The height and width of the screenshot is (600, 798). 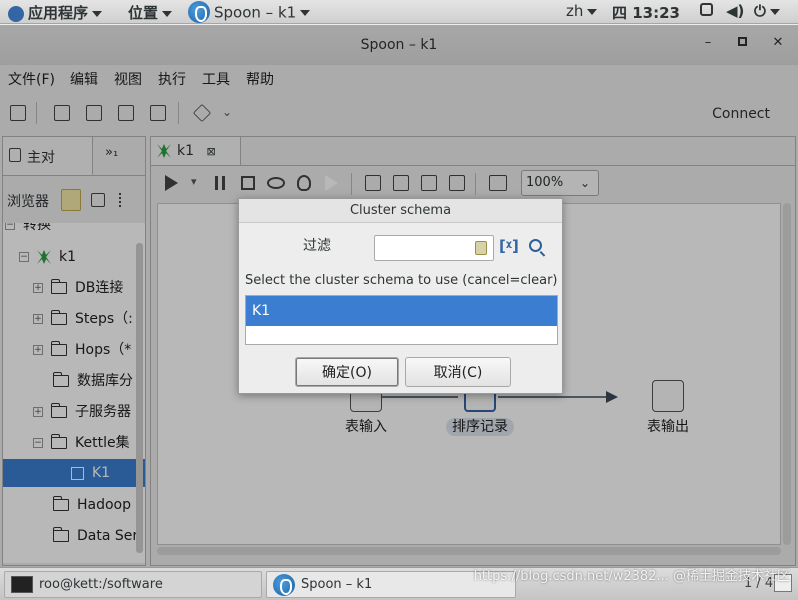 I want to click on cluster-schema-list: K1, so click(x=401, y=320).